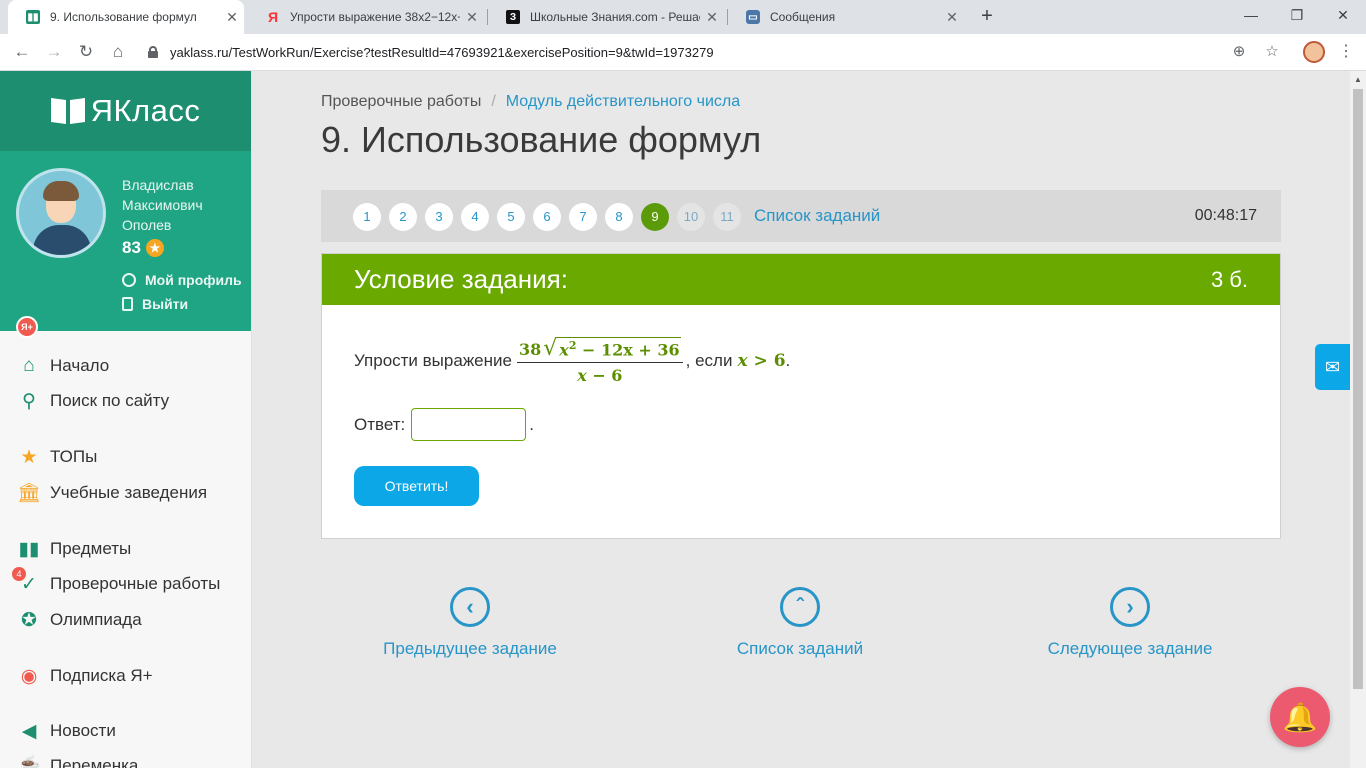 This screenshot has height=768, width=1366. I want to click on user-name-line: Максимович, so click(162, 205).